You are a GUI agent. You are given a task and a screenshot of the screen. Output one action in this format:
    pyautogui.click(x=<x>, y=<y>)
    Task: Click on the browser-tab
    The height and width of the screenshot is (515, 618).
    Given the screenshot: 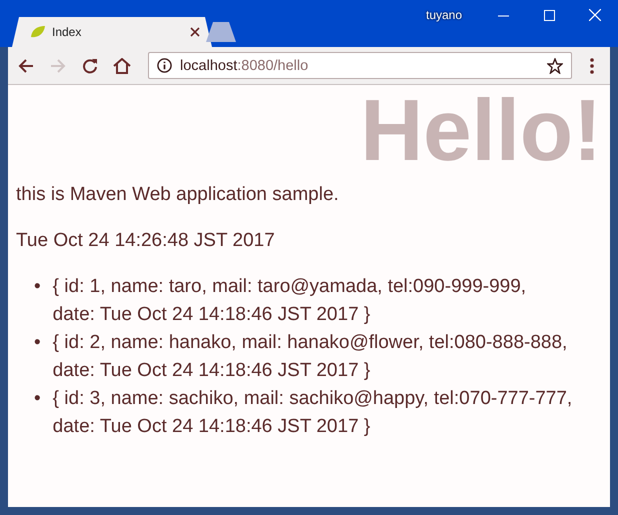 What is the action you would take?
    pyautogui.click(x=221, y=32)
    